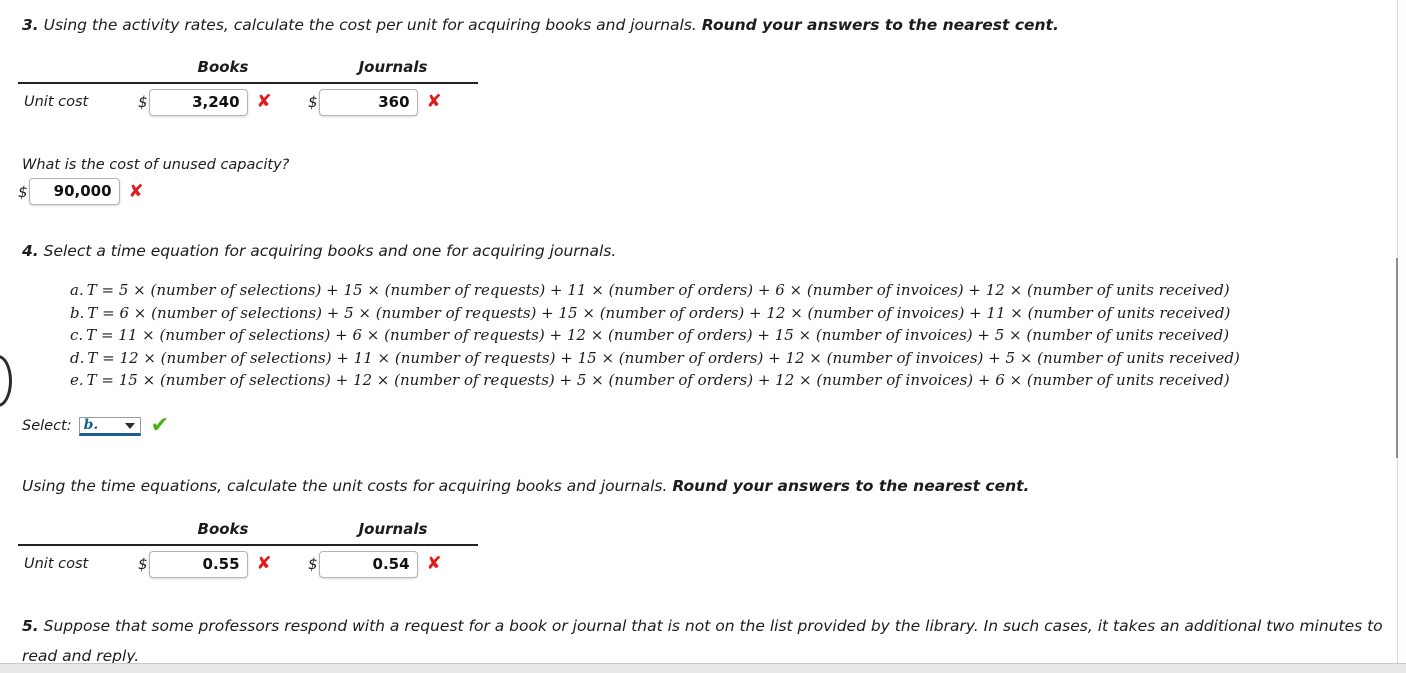 This screenshot has height=673, width=1406. Describe the element at coordinates (851, 486) in the screenshot. I see `time-equation-instruction-emphasis: Round your answers to the nearest cent.` at that location.